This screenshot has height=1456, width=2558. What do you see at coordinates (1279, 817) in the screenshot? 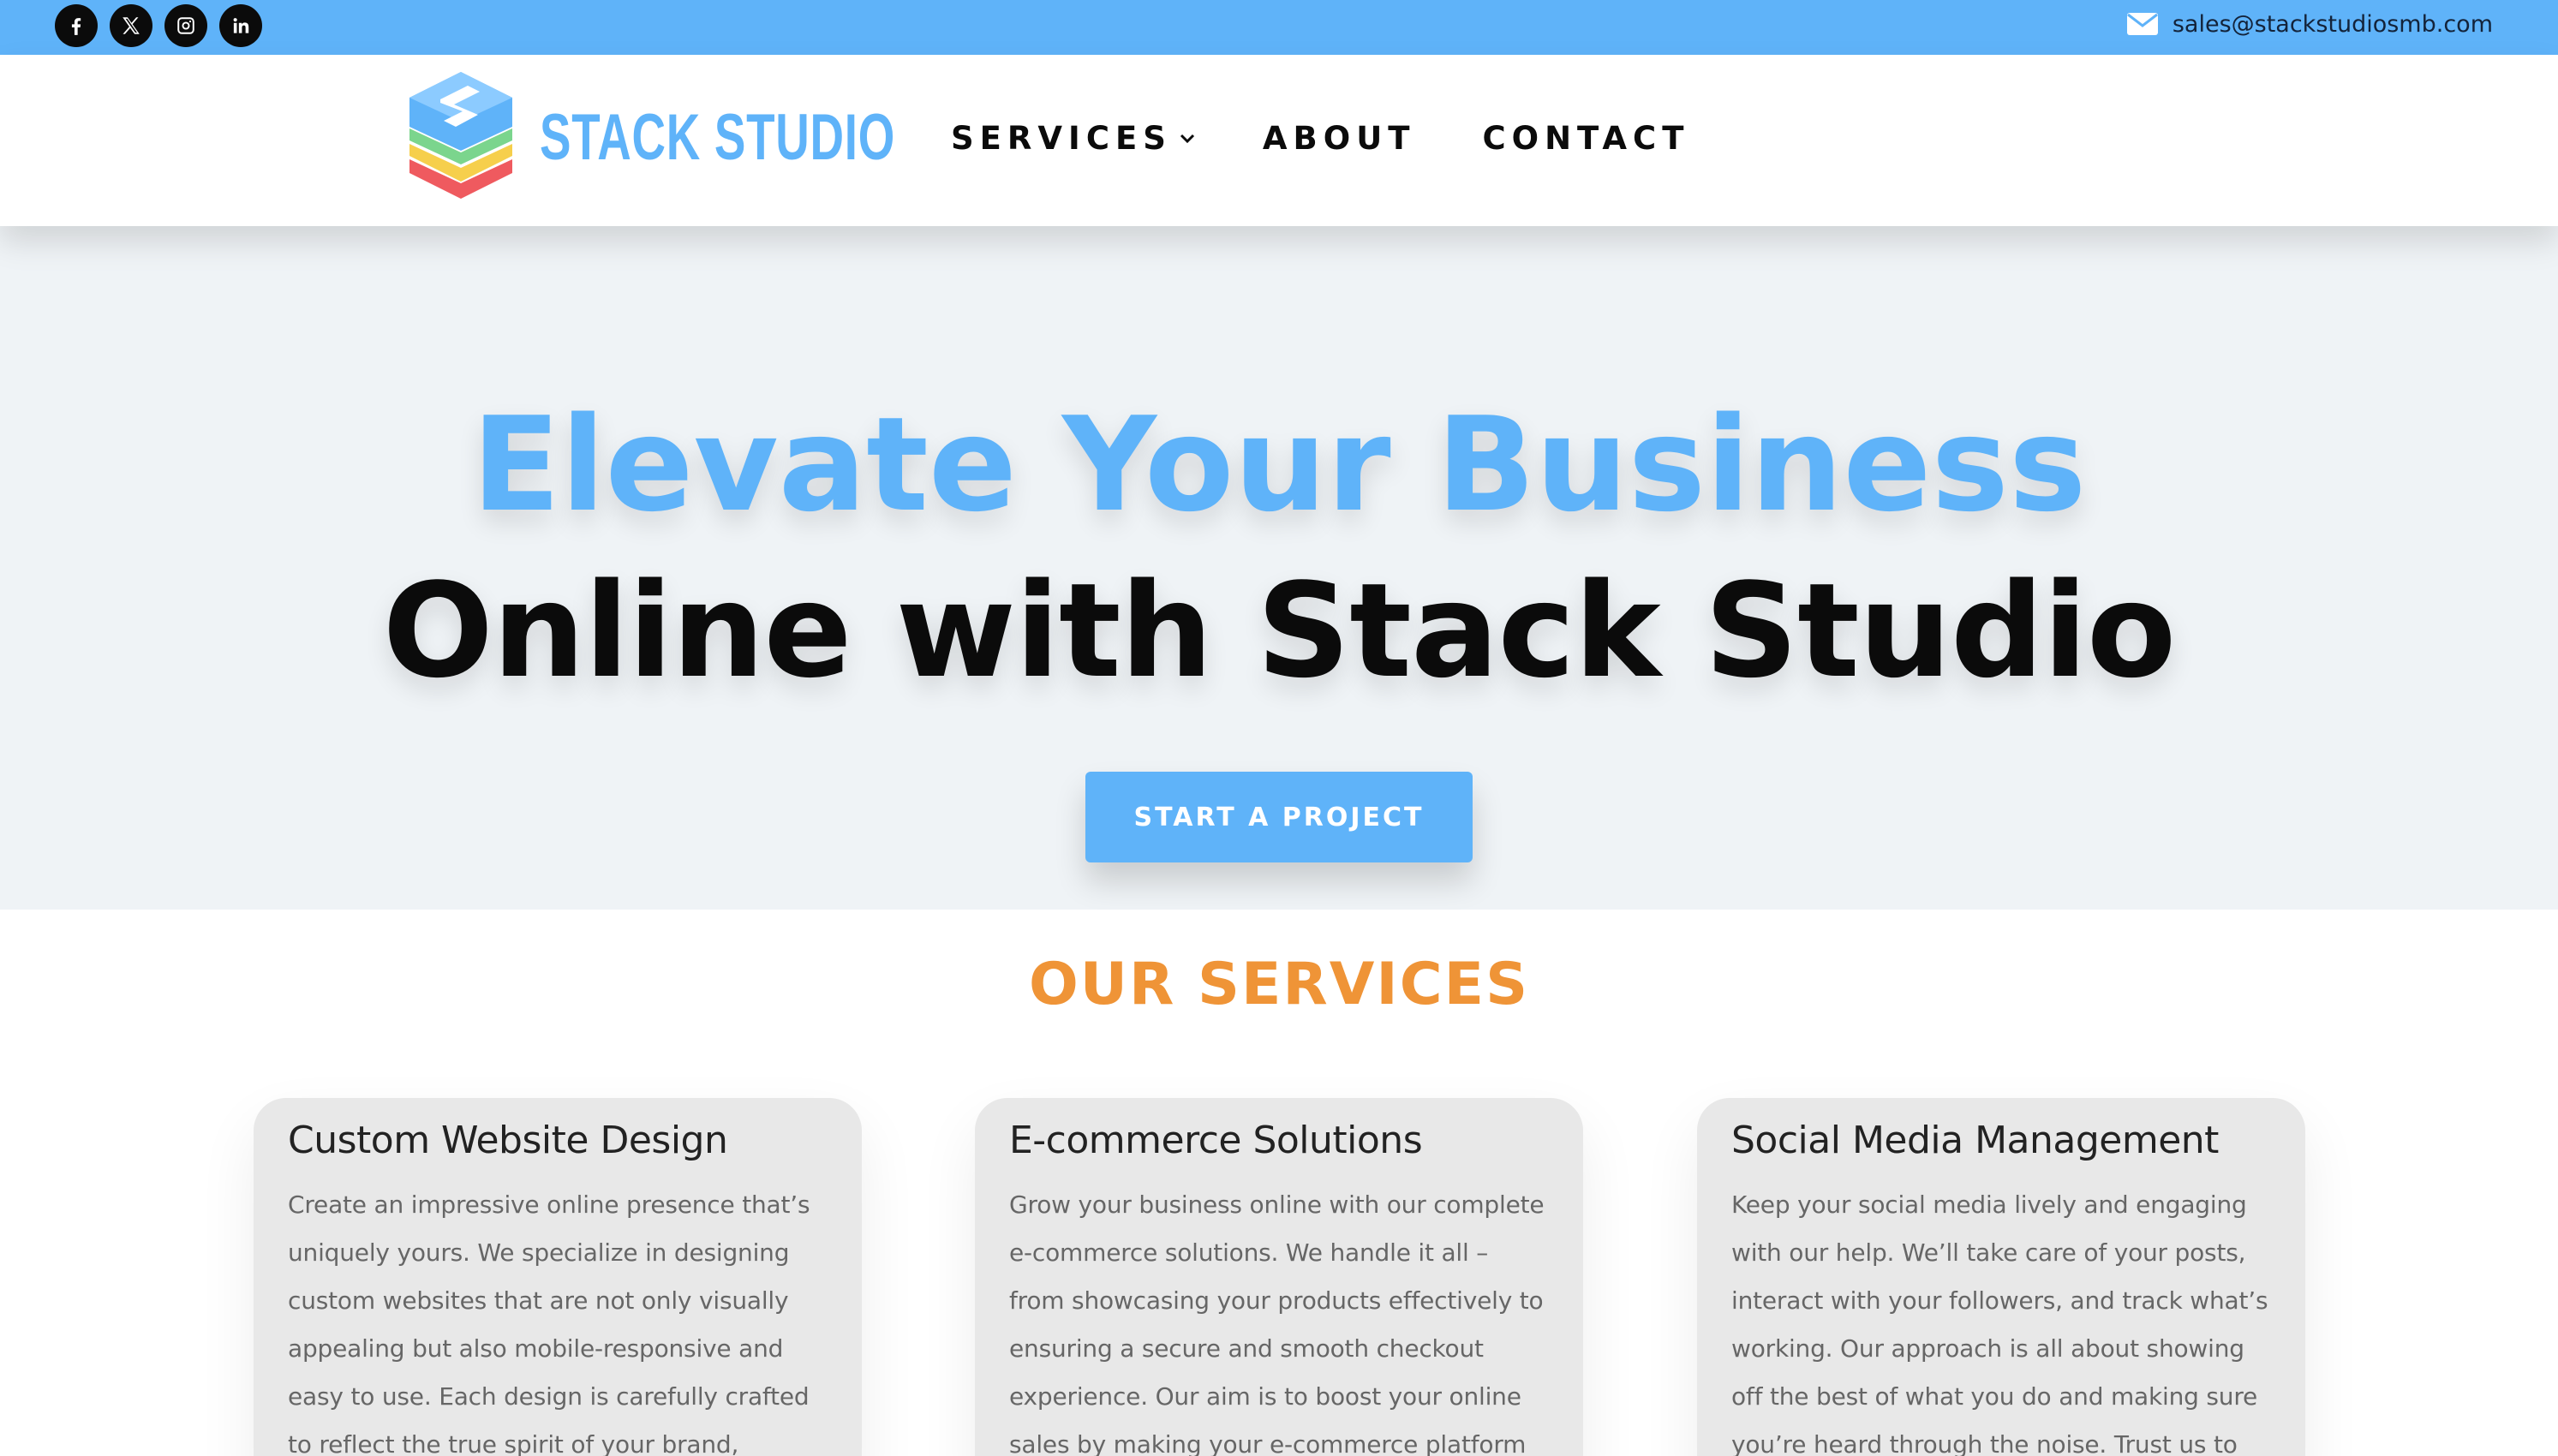
I see `start-project-button: START A PROJECT` at bounding box center [1279, 817].